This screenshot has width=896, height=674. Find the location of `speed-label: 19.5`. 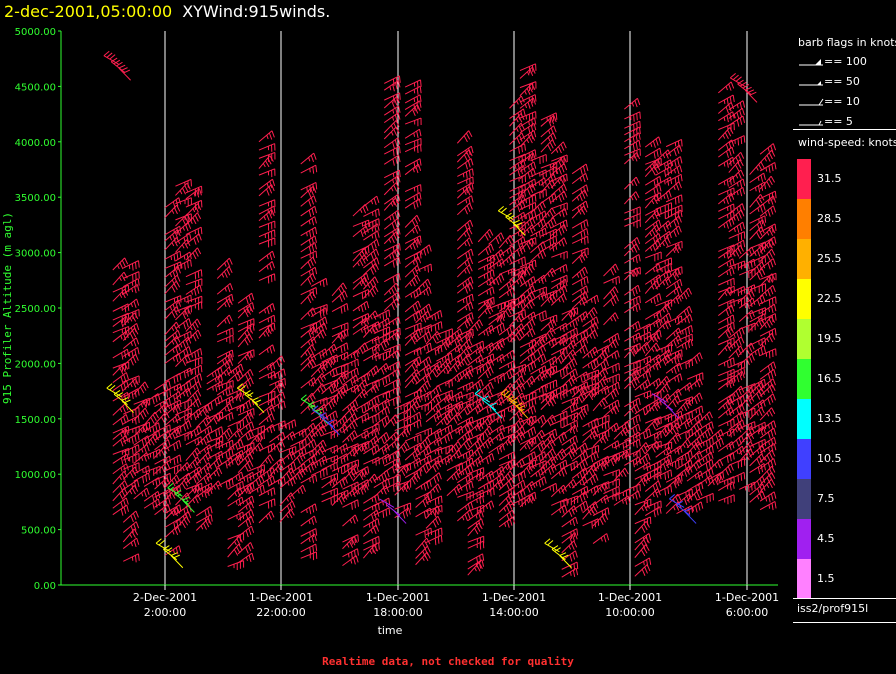

speed-label: 19.5 is located at coordinates (829, 338).